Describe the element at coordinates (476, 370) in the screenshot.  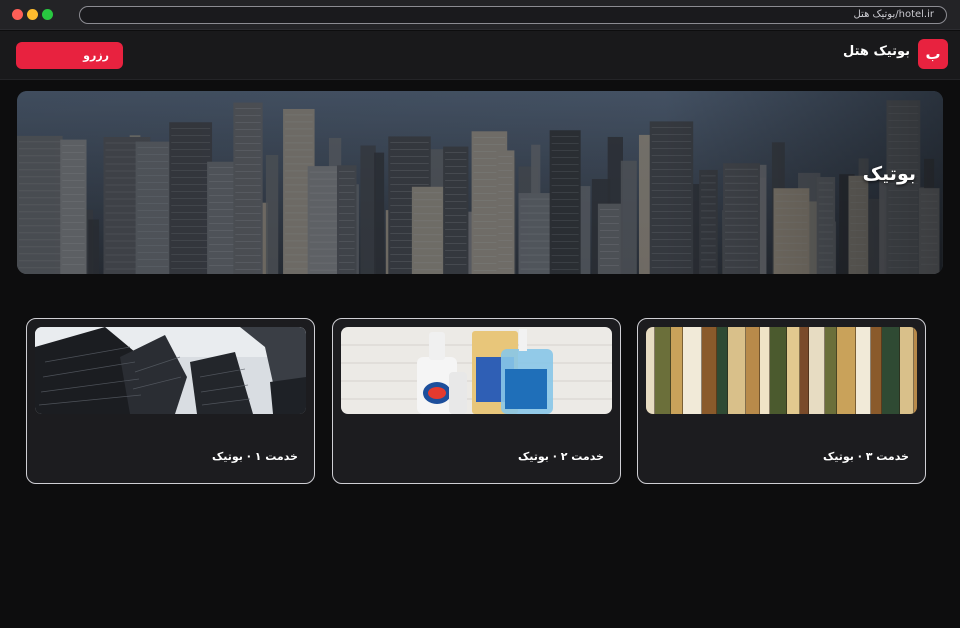
I see `cleaning-products-photo` at that location.